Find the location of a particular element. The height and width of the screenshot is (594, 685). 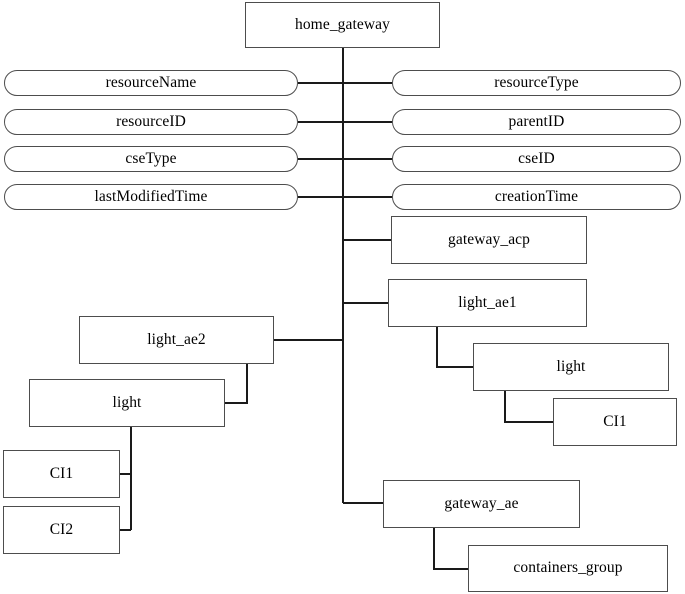

node-label: parentID is located at coordinates (536, 121).